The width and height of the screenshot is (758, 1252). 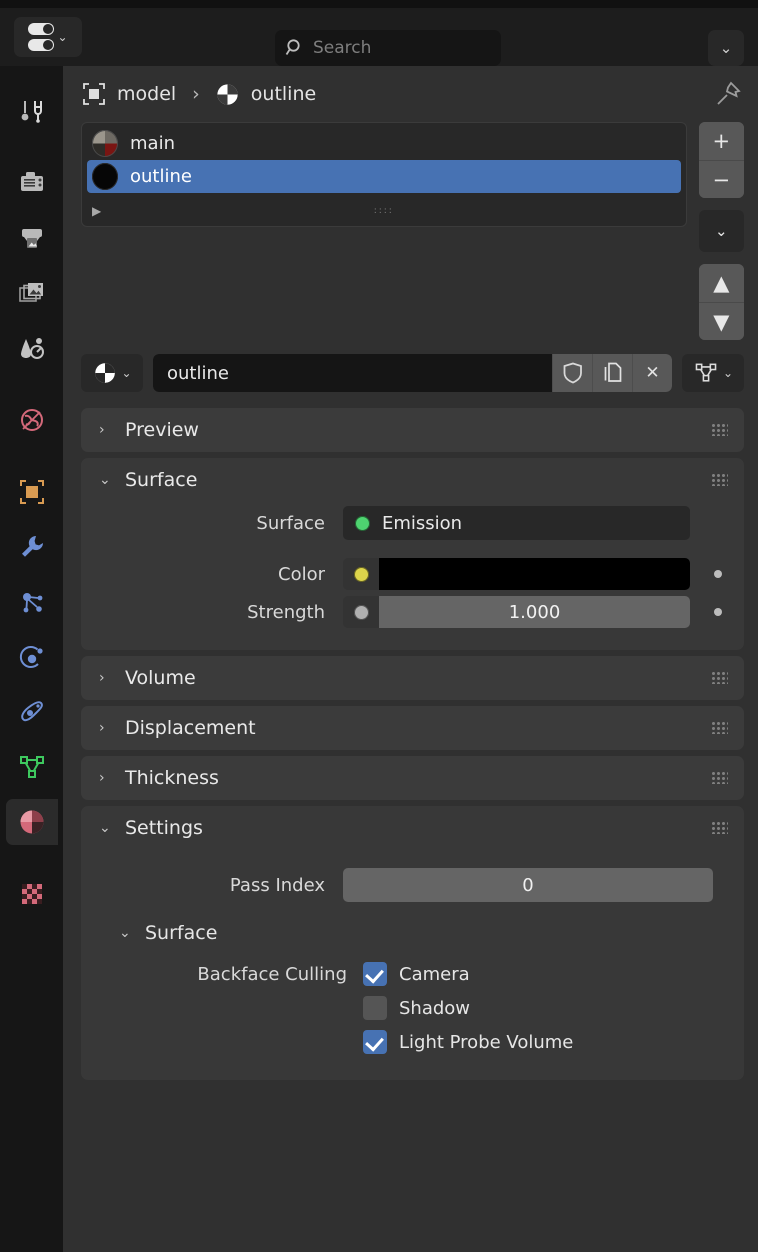 I want to click on editor-type-button: ⌄, so click(x=48, y=37).